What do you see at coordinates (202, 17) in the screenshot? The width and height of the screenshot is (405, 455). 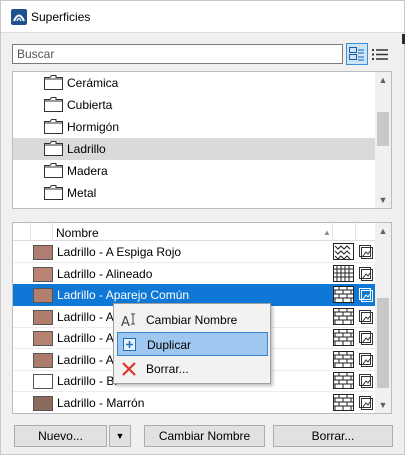 I see `title-bar: Superficies` at bounding box center [202, 17].